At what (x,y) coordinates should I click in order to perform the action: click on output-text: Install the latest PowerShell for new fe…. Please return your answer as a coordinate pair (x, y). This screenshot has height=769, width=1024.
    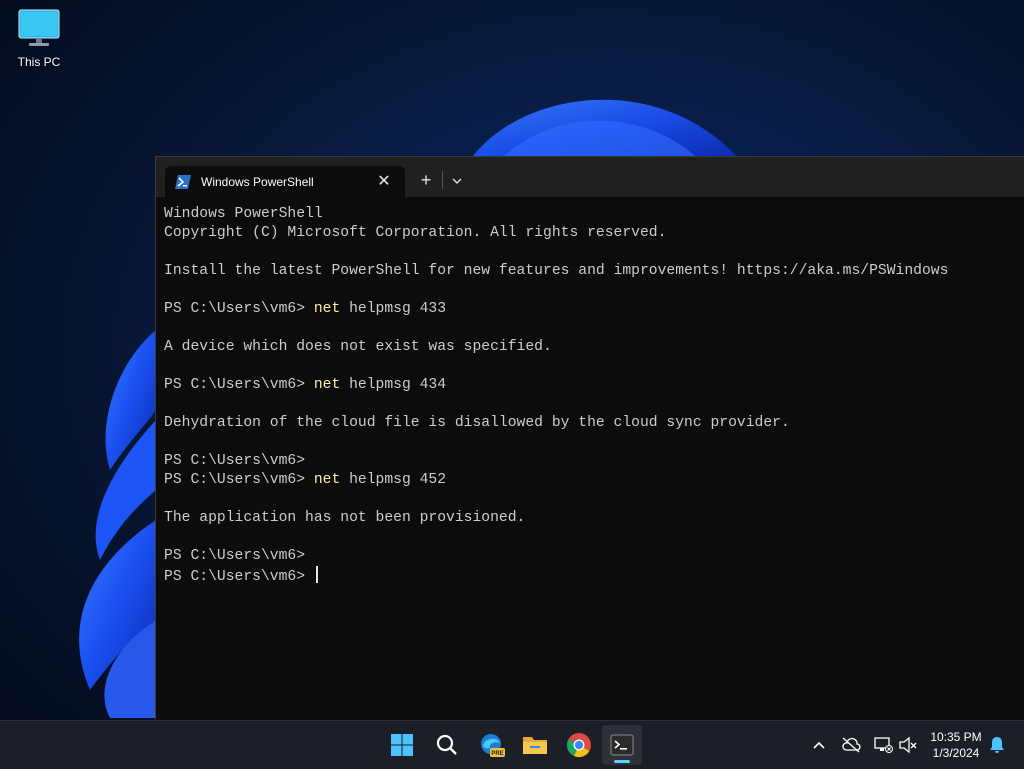
    Looking at the image, I should click on (556, 271).